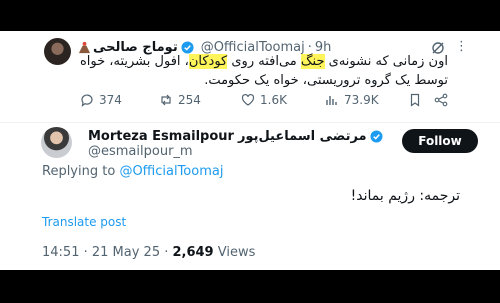 The width and height of the screenshot is (500, 303). Describe the element at coordinates (107, 252) in the screenshot. I see `timestamp: 14:51 · 21 May 25 ·` at that location.